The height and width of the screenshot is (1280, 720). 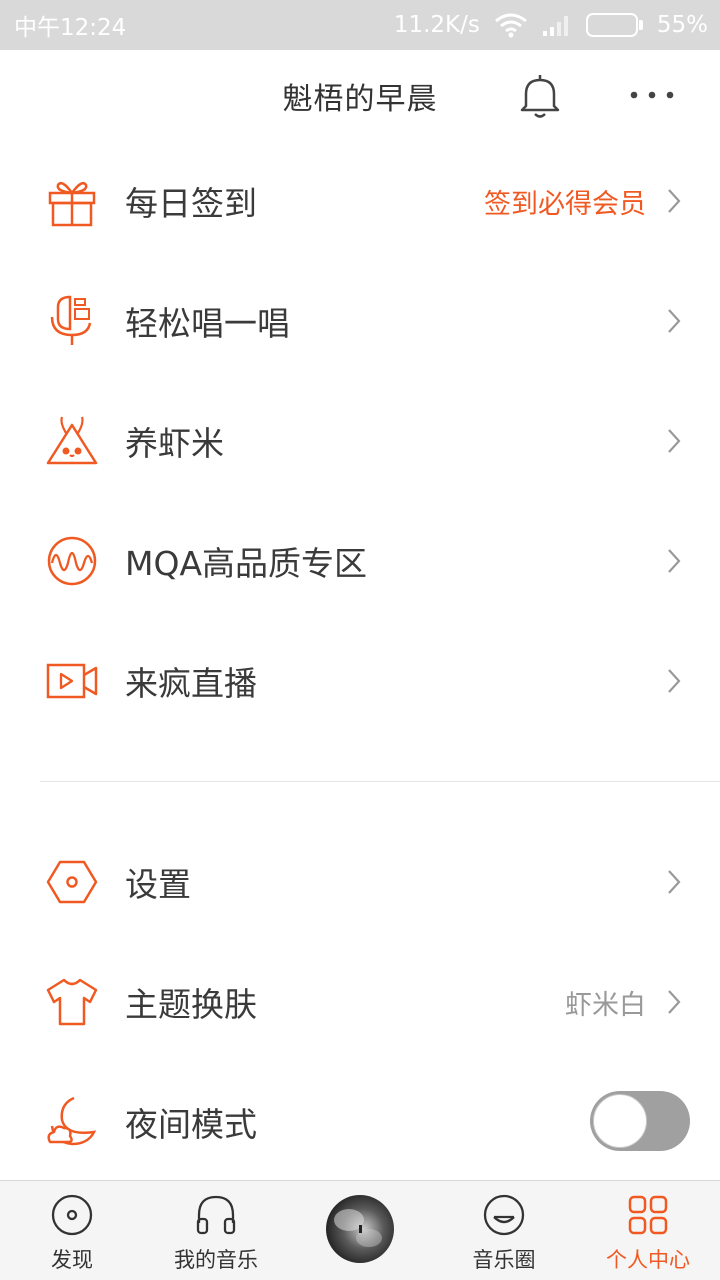 What do you see at coordinates (246, 563) in the screenshot?
I see `menu-label: MQA高品质专区` at bounding box center [246, 563].